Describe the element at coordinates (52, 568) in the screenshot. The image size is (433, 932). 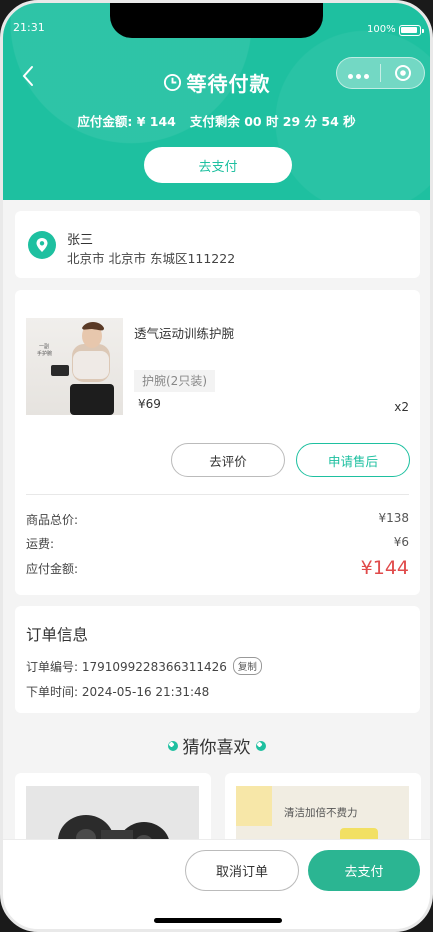
I see `amount-due-label: 应付金额:` at that location.